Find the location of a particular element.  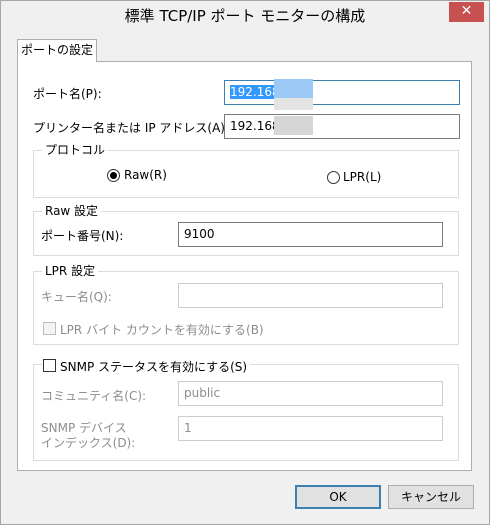

raw-radio is located at coordinates (113, 175).